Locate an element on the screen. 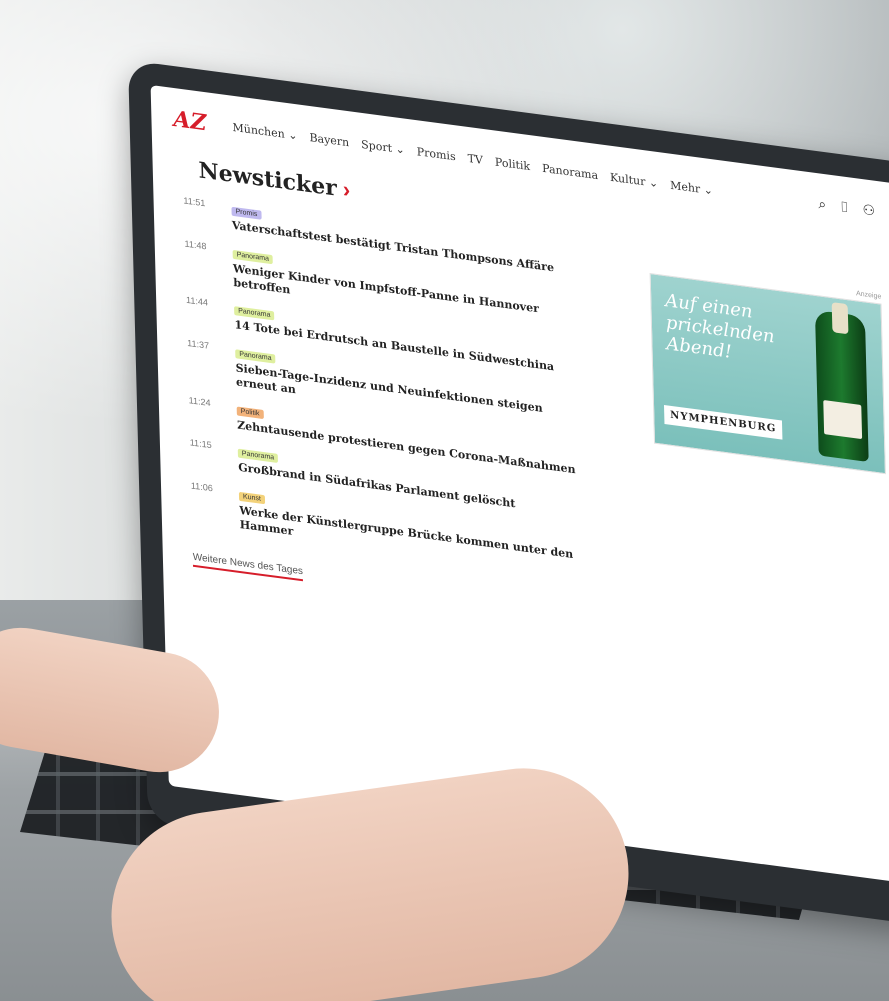 The image size is (889, 1001). news-time: 11:24 is located at coordinates (199, 401).